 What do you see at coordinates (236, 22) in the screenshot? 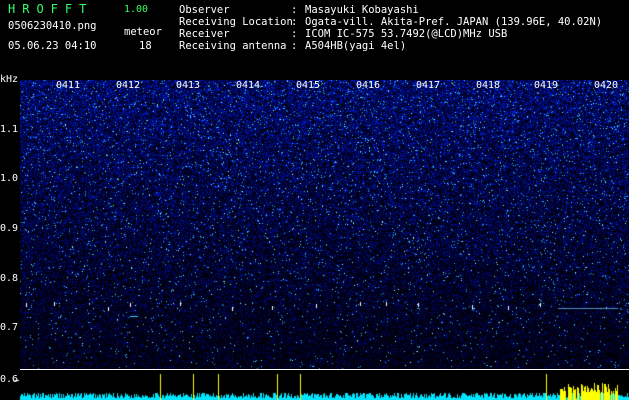
I see `location-label: Receiving Location` at bounding box center [236, 22].